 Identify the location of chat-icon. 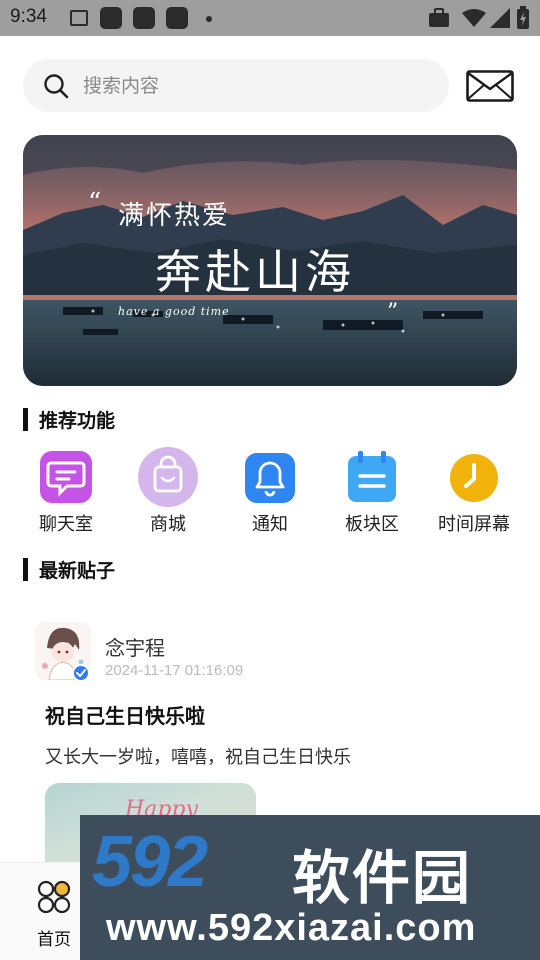
(66, 477).